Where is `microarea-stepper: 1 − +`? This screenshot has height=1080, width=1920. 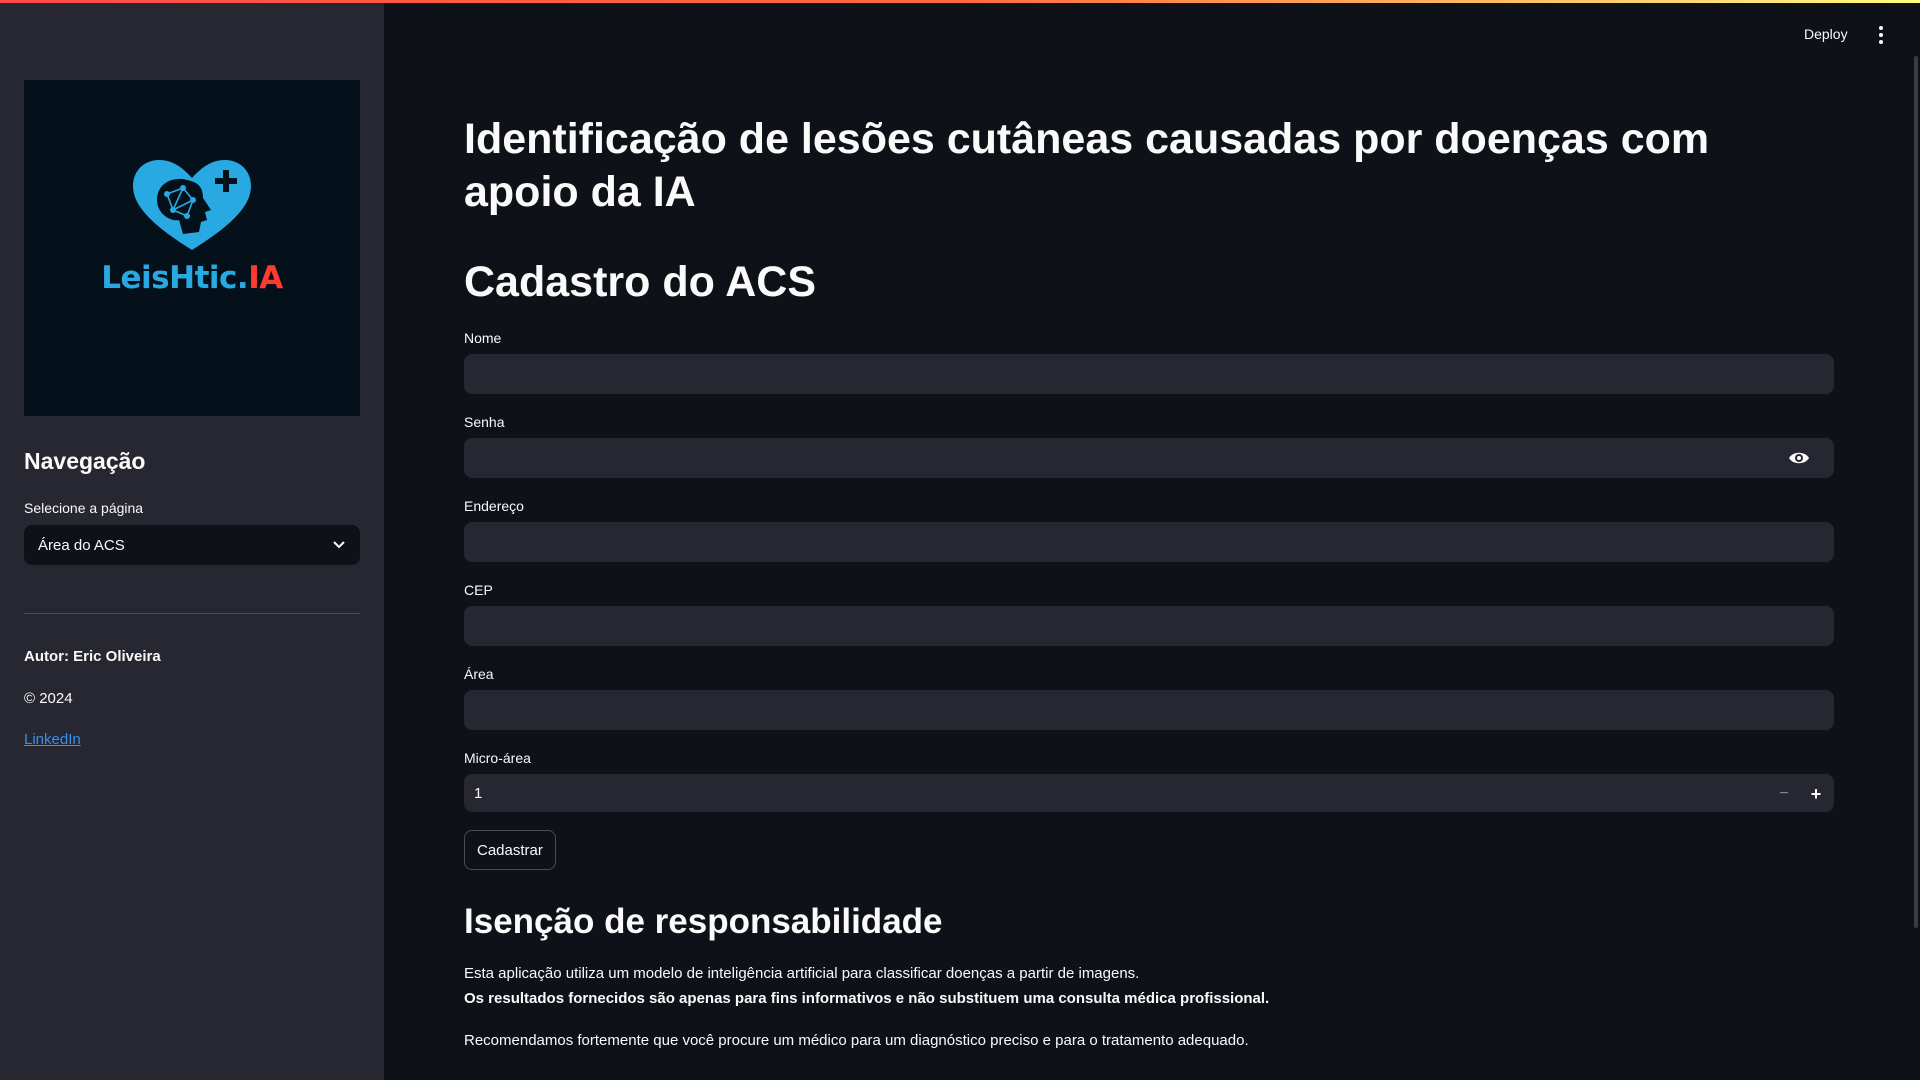 microarea-stepper: 1 − + is located at coordinates (1149, 793).